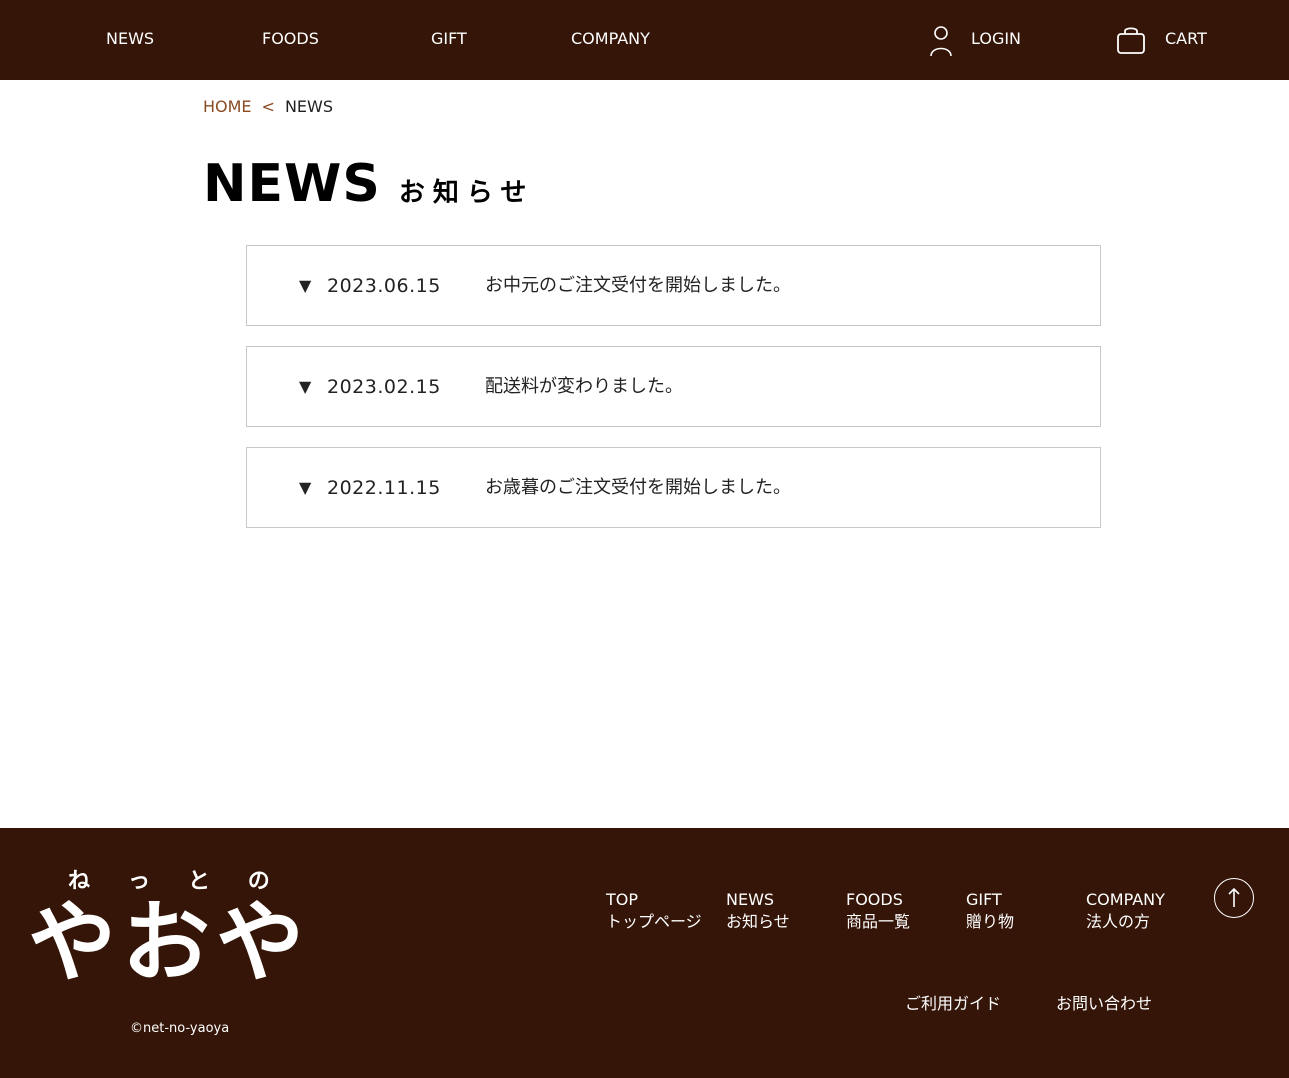 This screenshot has height=1078, width=1289. Describe the element at coordinates (878, 912) in the screenshot. I see `footer-nav-foods: FOODS 商品一覧` at that location.